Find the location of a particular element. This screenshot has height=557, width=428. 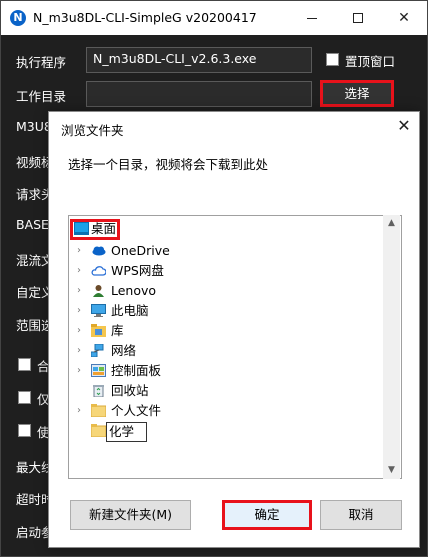

minimize-icon is located at coordinates (312, 18).